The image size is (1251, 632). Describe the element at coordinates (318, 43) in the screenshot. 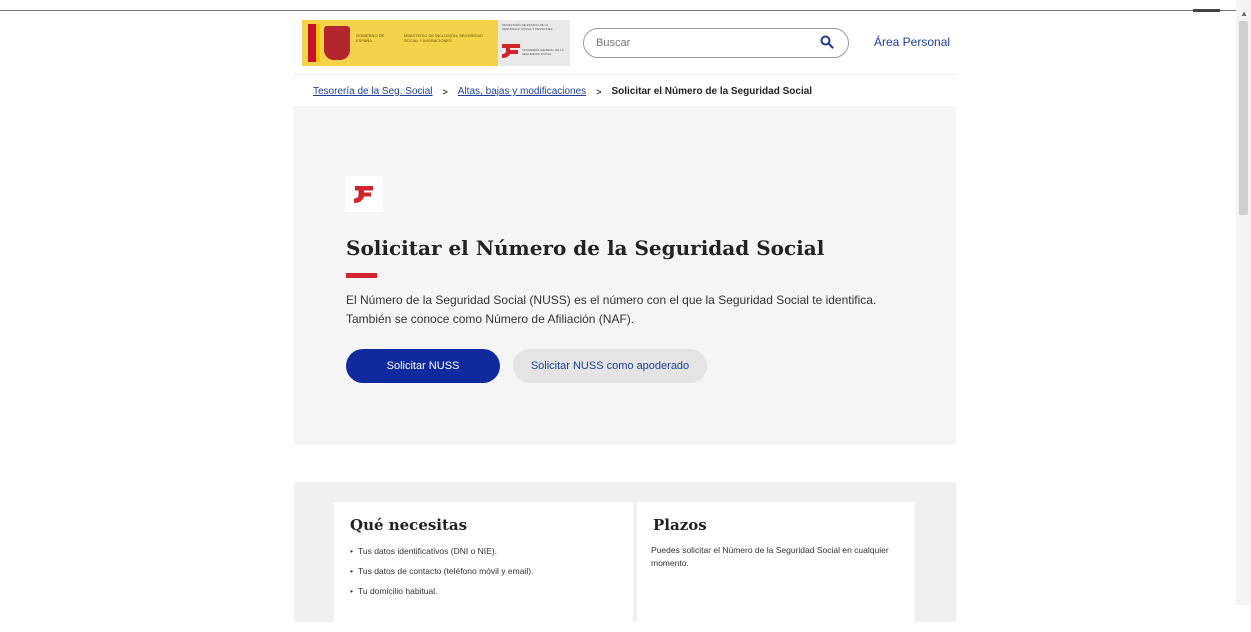

I see `spanish-flag-stripe` at that location.